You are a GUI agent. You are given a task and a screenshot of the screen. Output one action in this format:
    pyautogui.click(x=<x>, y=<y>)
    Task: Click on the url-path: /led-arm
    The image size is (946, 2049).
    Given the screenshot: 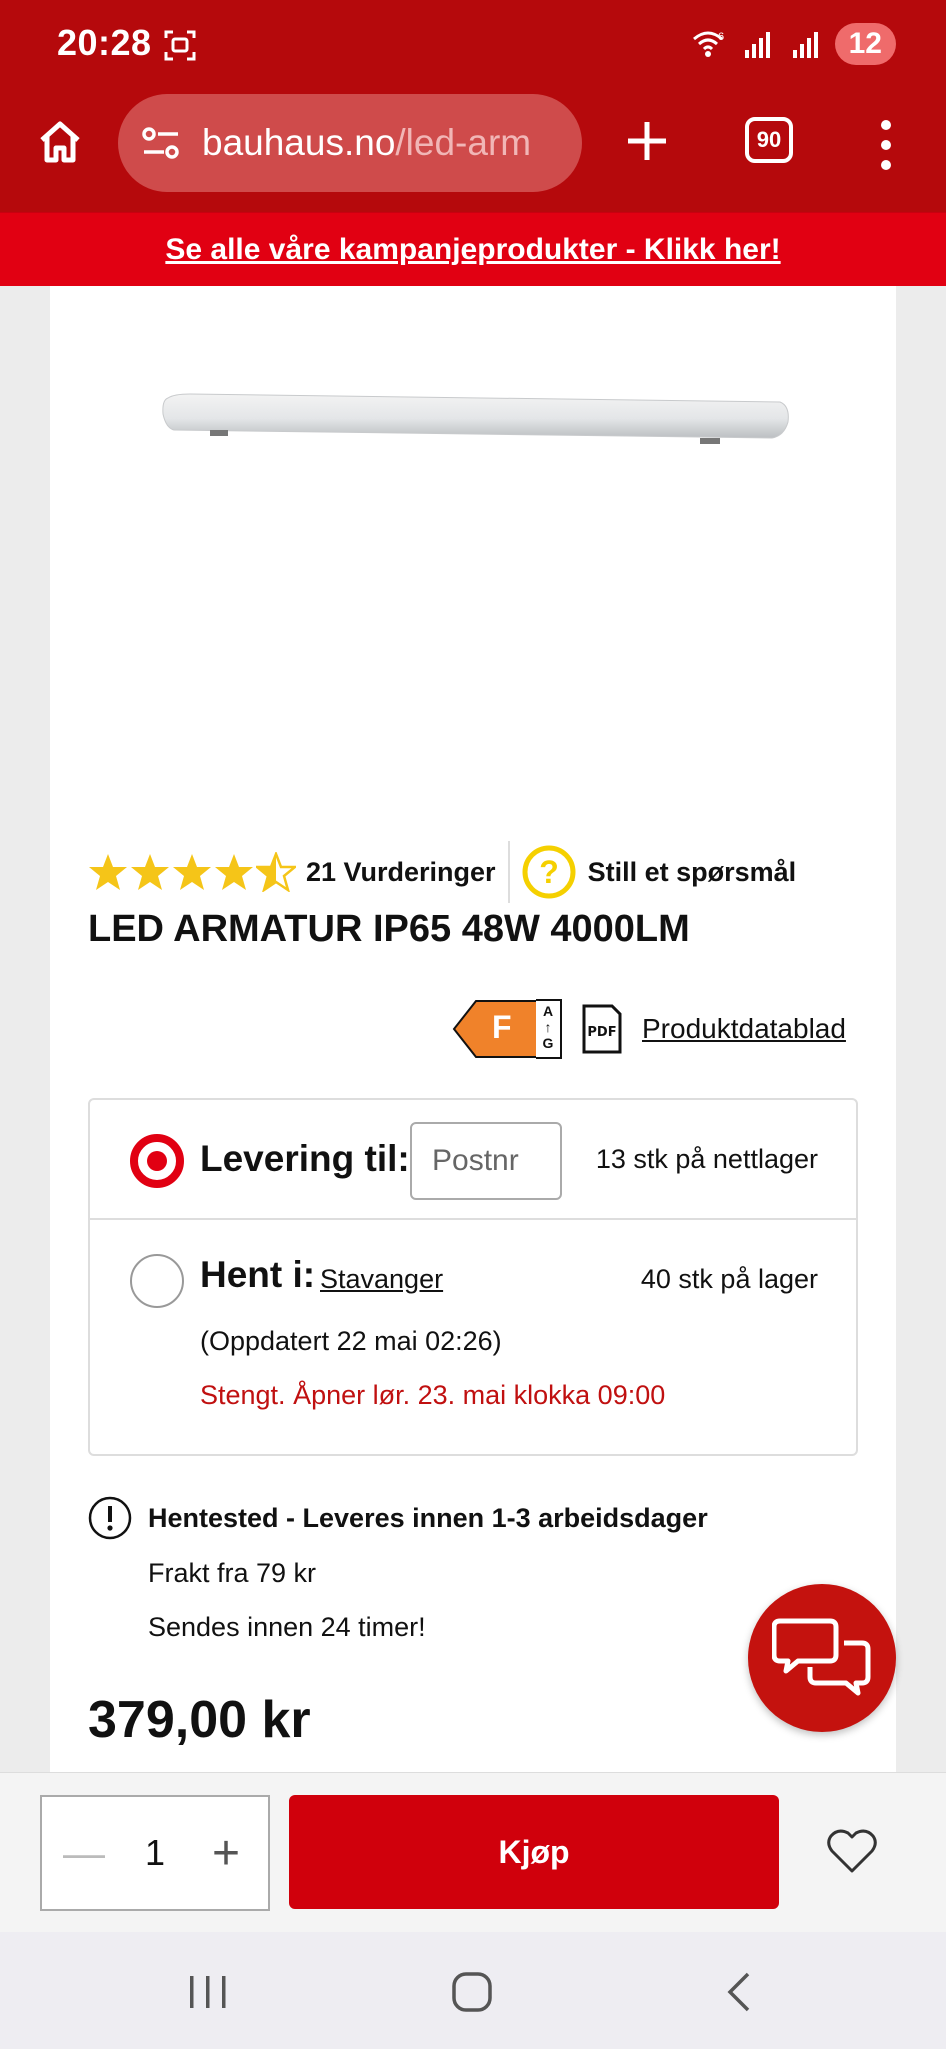 What is the action you would take?
    pyautogui.click(x=463, y=142)
    